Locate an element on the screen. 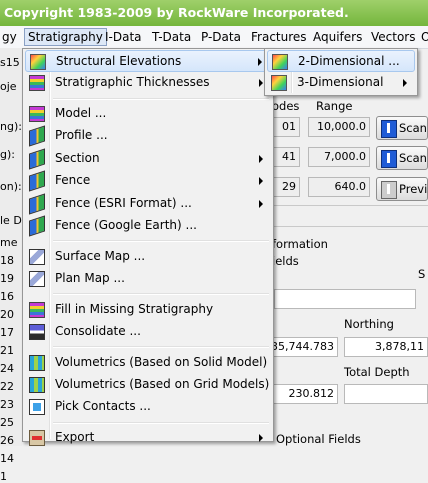 The height and width of the screenshot is (483, 428). menu-item-section: Section is located at coordinates (148, 159).